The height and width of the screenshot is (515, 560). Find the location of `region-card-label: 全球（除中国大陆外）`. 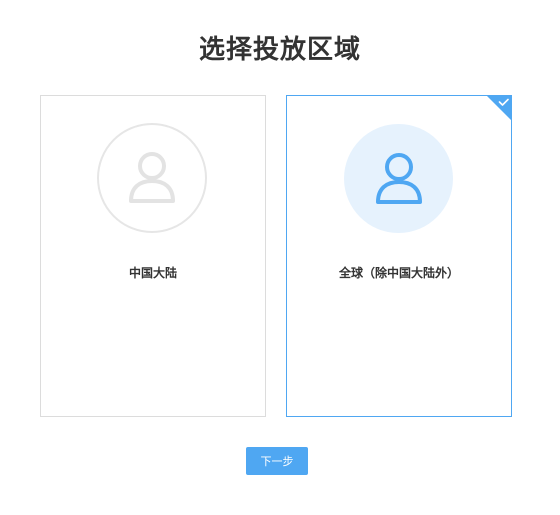

region-card-label: 全球（除中国大陆外） is located at coordinates (398, 273).